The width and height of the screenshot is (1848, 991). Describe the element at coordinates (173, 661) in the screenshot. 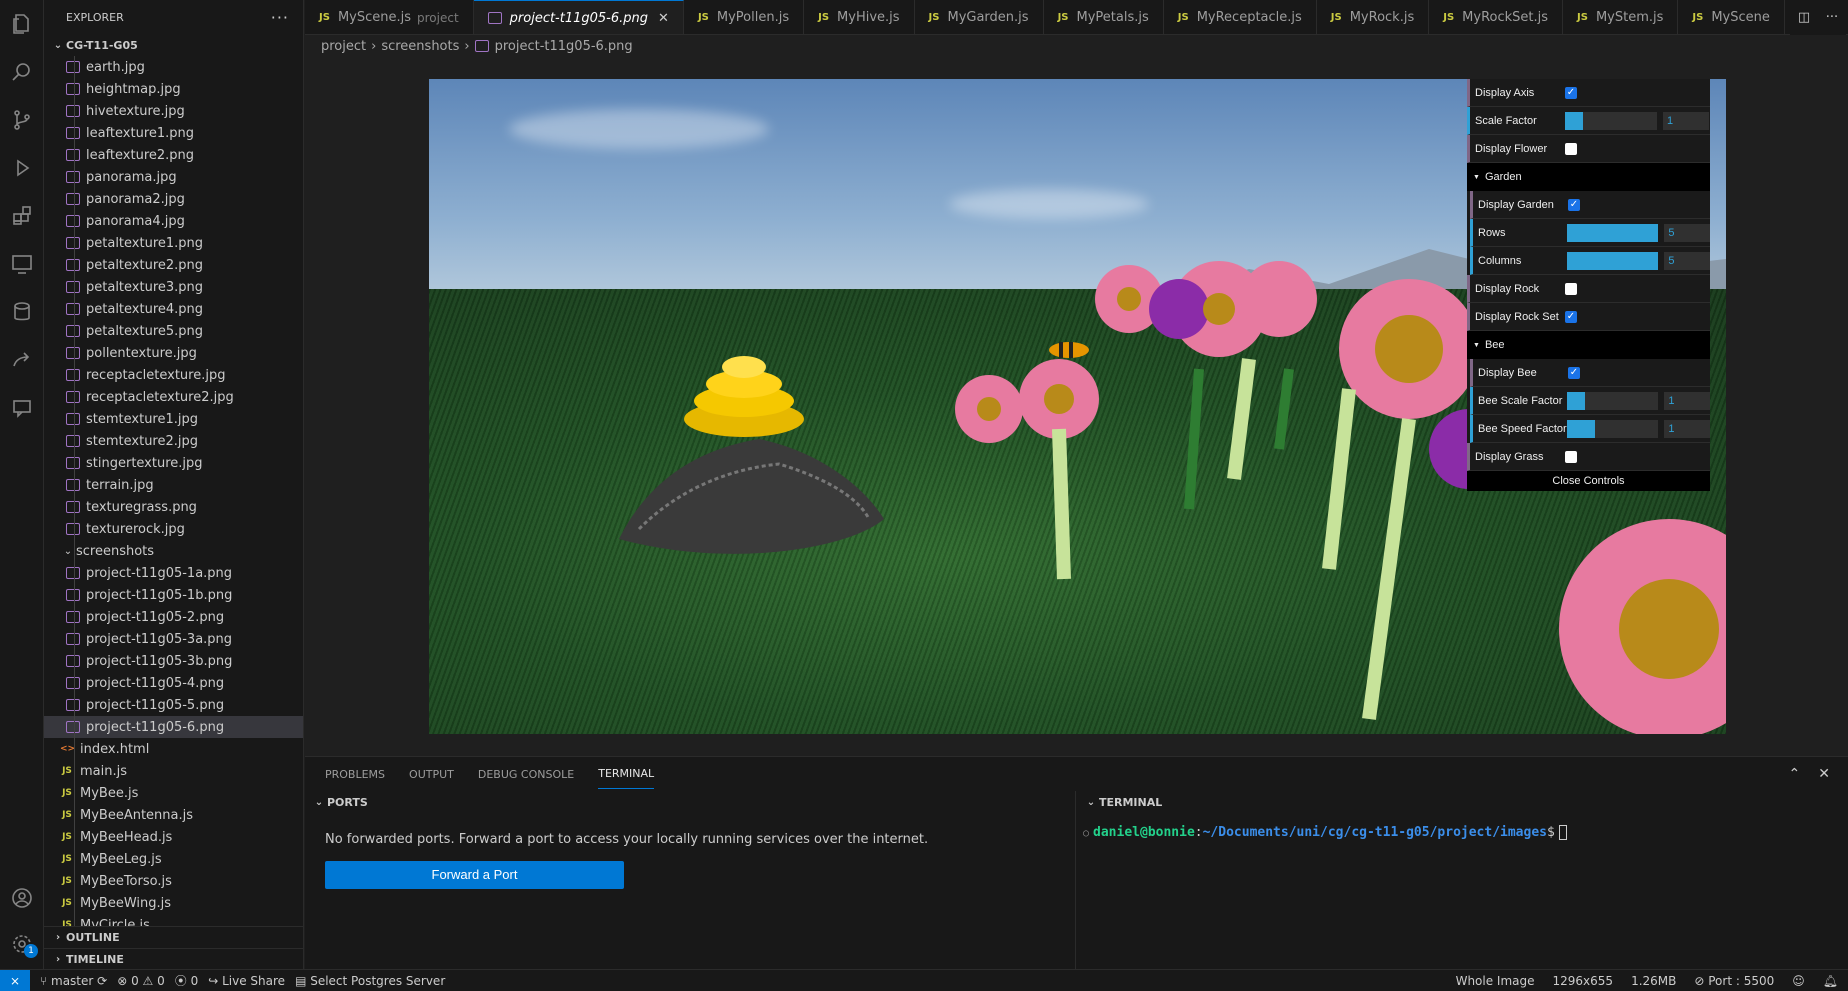

I see `file-item: project-t11g05-3b.png` at that location.